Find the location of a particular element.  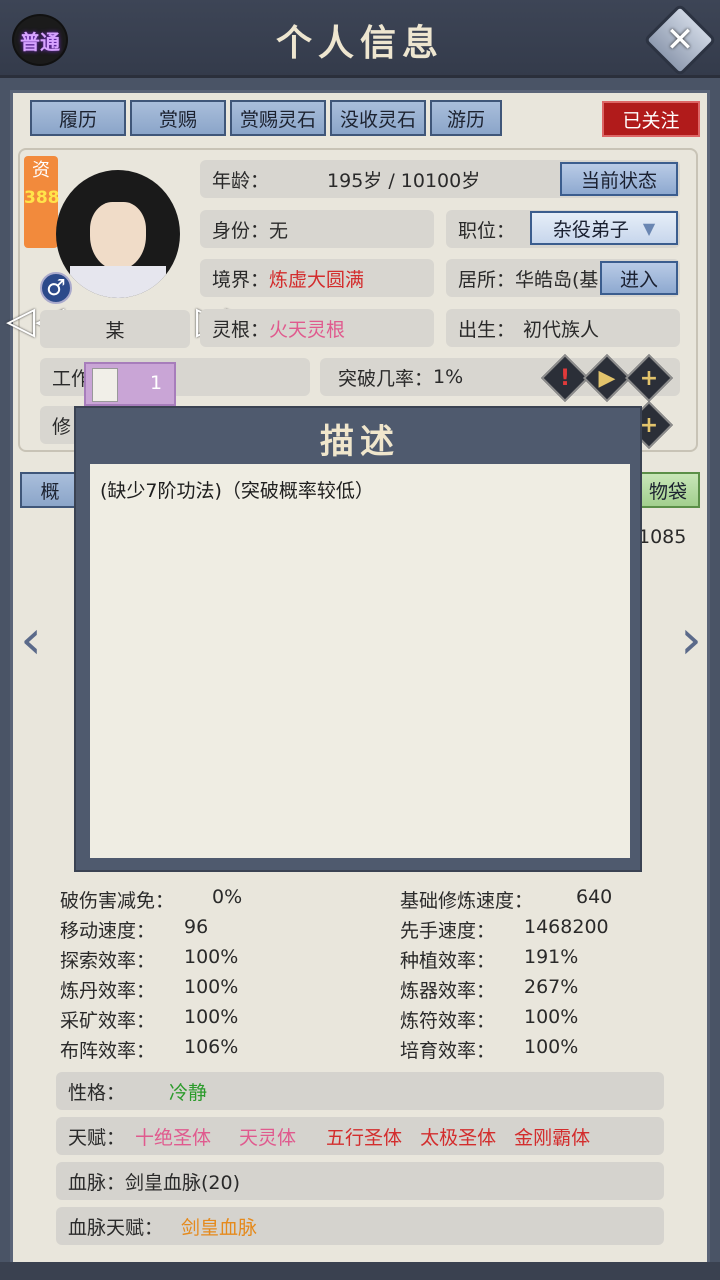

bloodline-value: 剑皇血脉(20) is located at coordinates (183, 1182).